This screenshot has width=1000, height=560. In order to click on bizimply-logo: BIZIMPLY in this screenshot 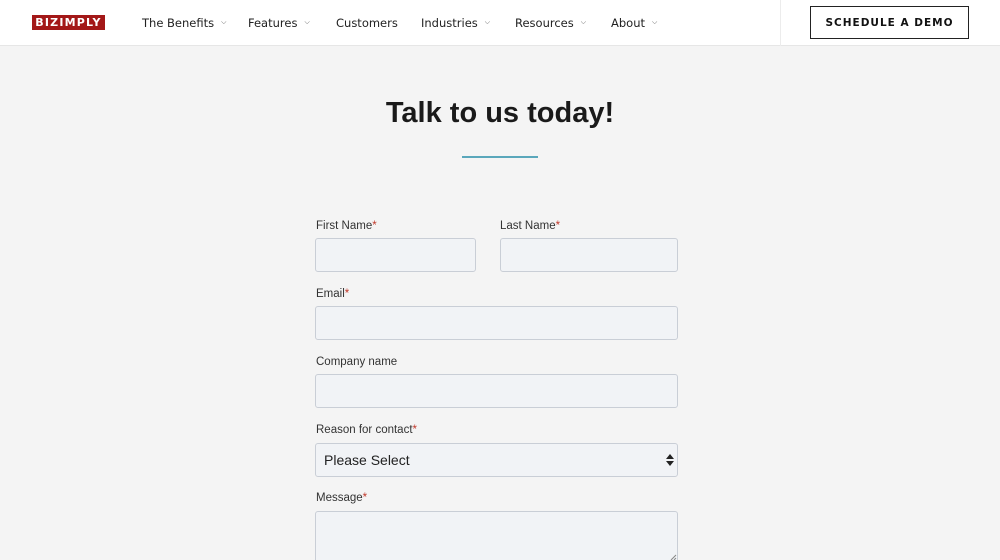, I will do `click(68, 22)`.